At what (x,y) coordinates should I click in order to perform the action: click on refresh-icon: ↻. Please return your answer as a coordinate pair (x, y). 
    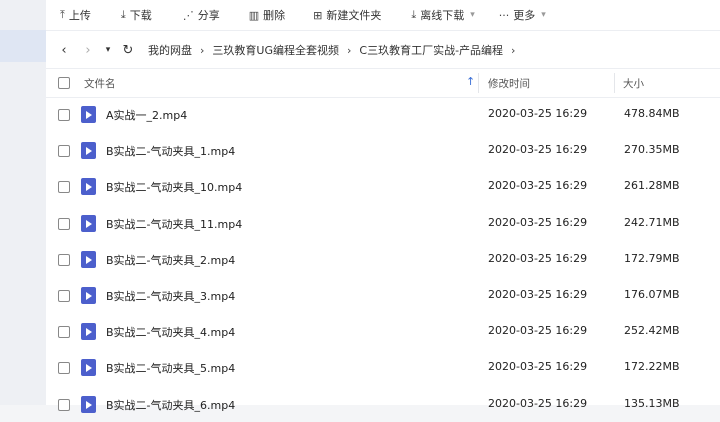
    Looking at the image, I should click on (128, 50).